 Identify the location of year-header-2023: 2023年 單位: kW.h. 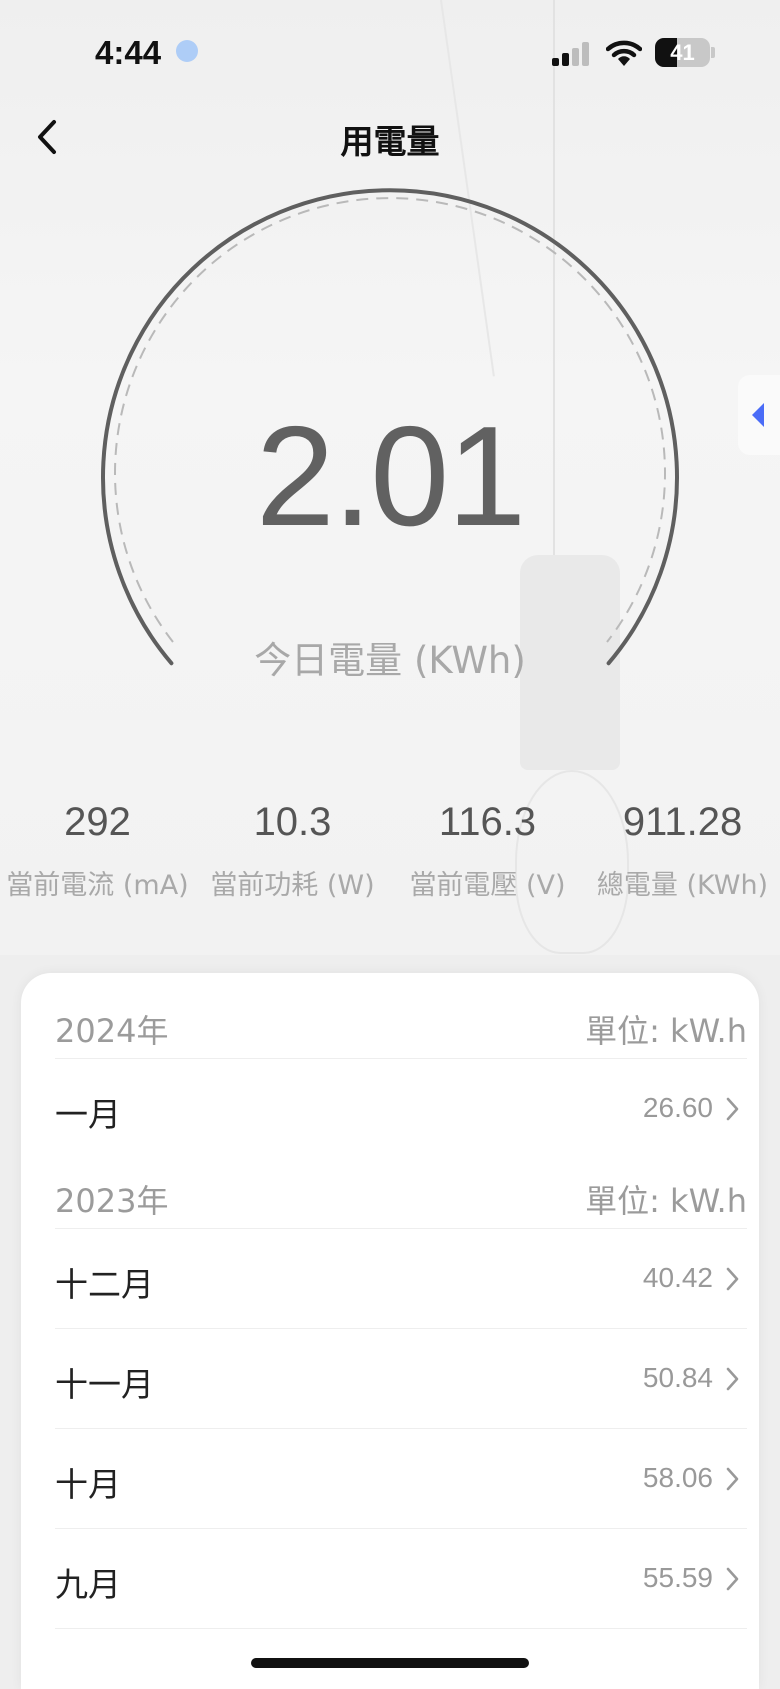
(401, 1186).